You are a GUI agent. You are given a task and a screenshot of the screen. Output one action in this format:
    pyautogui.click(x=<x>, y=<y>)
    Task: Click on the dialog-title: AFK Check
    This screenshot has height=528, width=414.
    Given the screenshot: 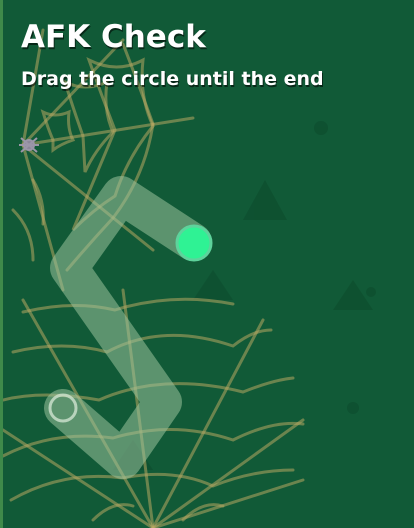 What is the action you would take?
    pyautogui.click(x=113, y=37)
    